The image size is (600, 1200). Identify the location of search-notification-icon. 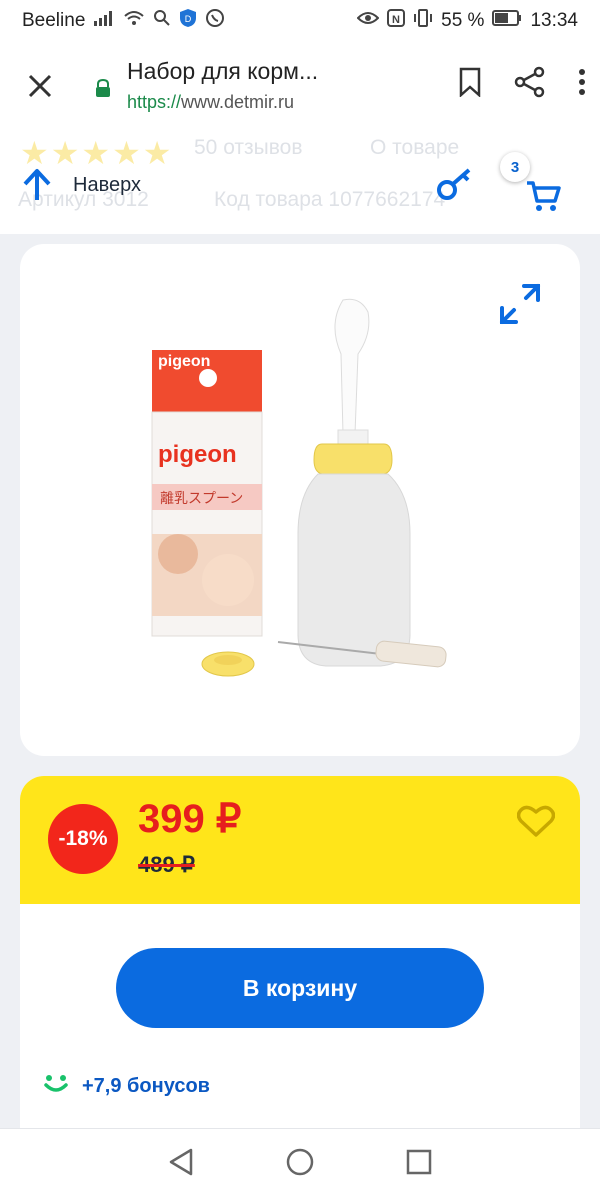
(162, 21).